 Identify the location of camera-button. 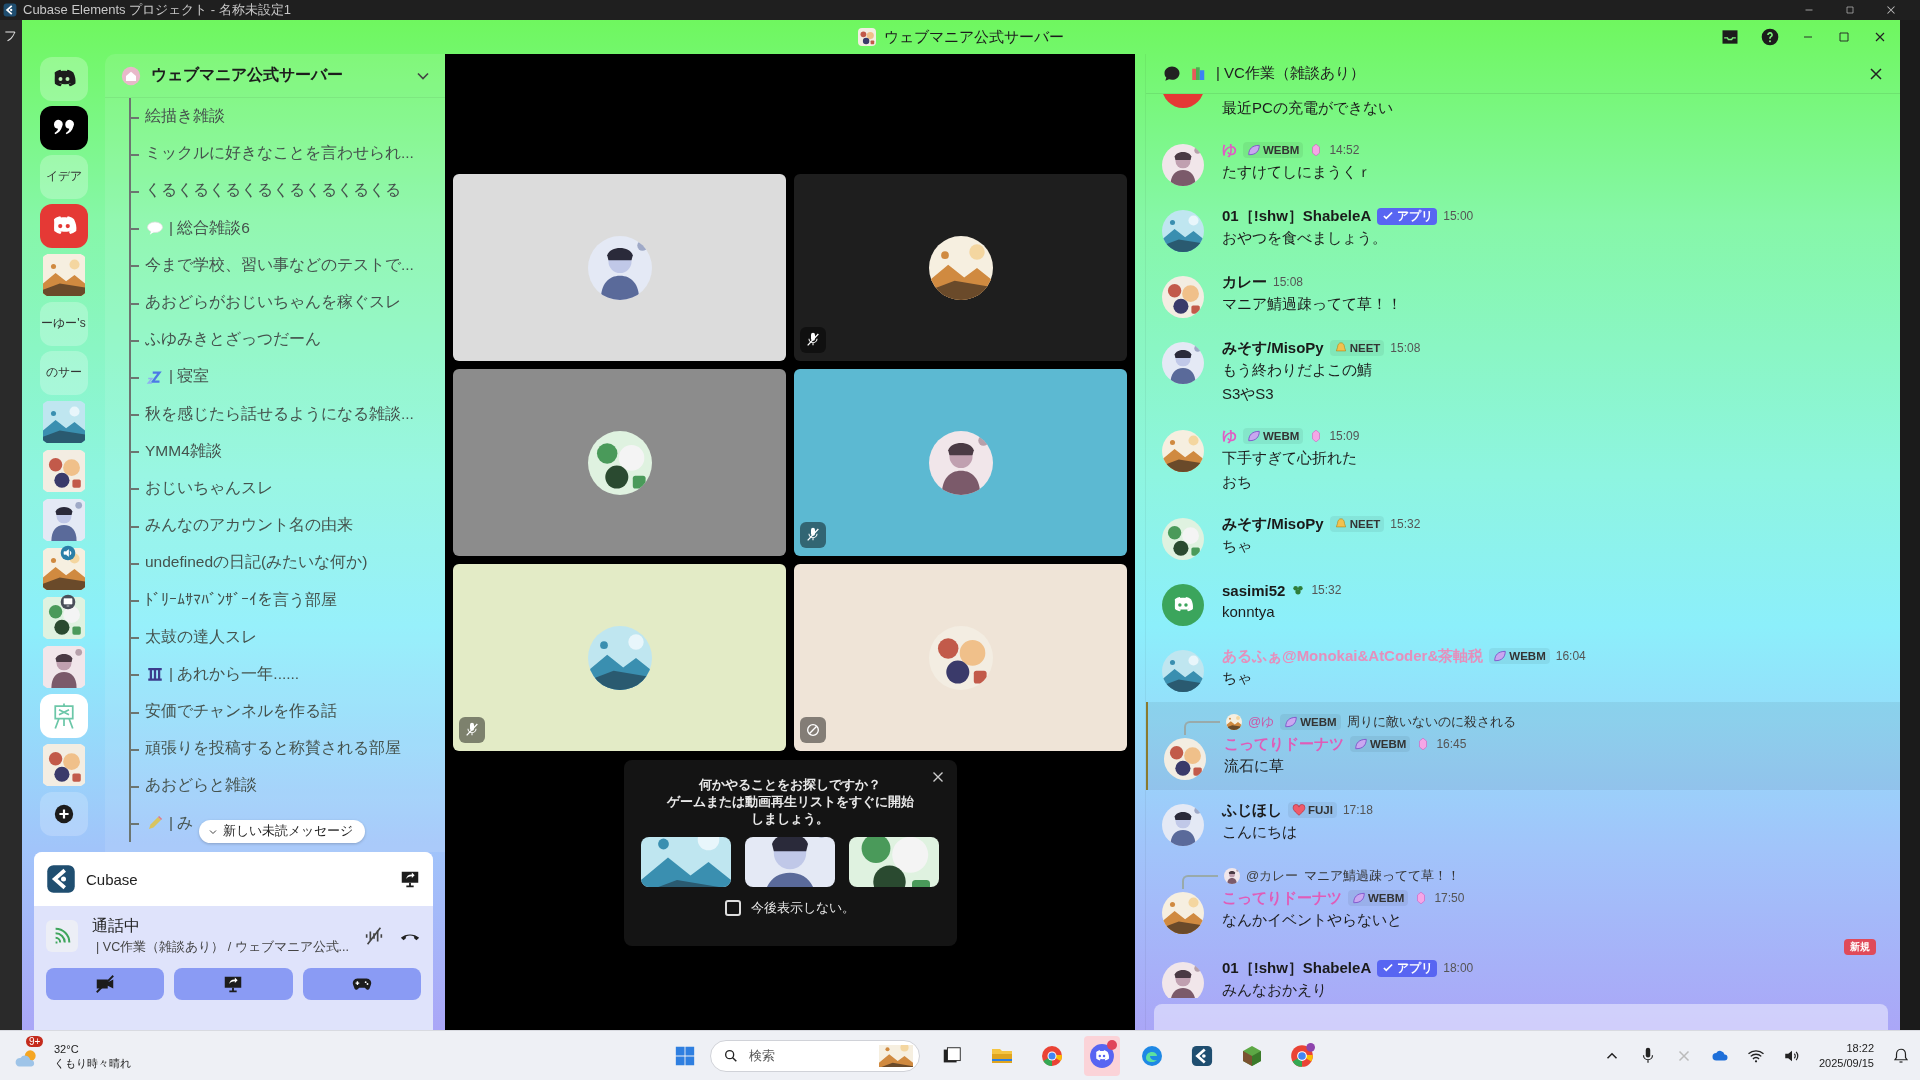
(105, 984).